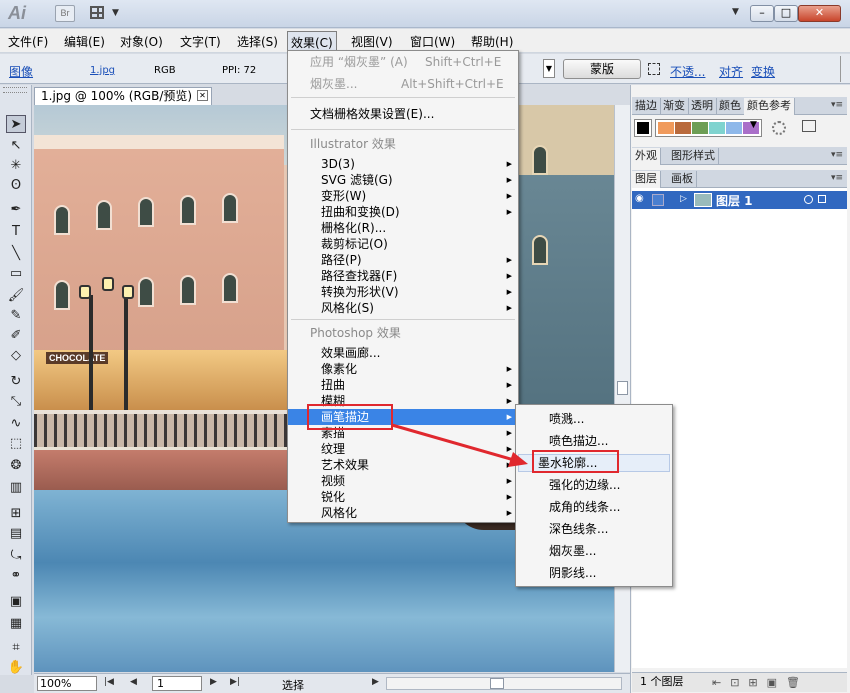 The height and width of the screenshot is (693, 850). What do you see at coordinates (133, 682) in the screenshot?
I see `prev-page-icon: ◀` at bounding box center [133, 682].